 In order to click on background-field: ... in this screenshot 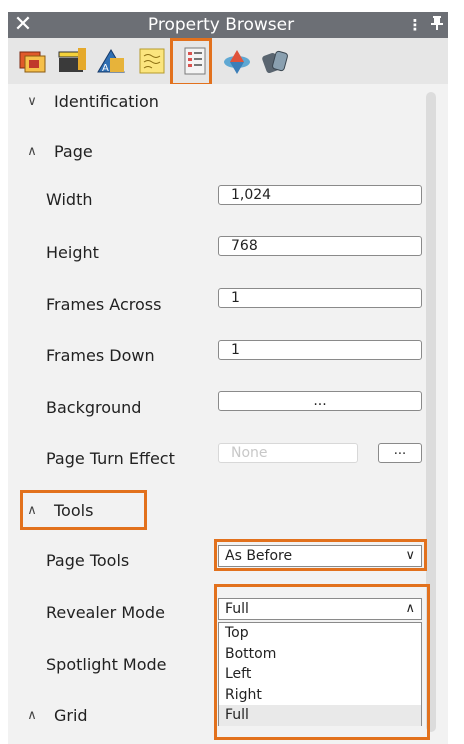, I will do `click(320, 401)`.